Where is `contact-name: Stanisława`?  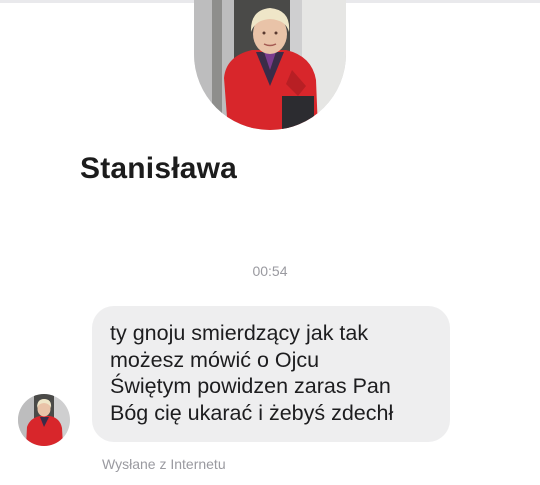
contact-name: Stanisława is located at coordinates (159, 168).